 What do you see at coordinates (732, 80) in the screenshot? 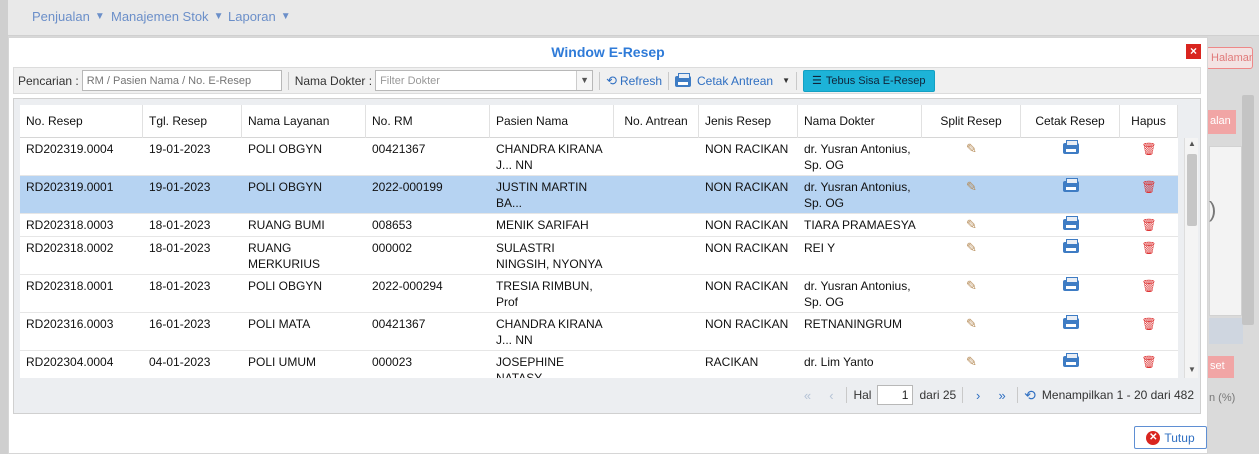
I see `cetak-antrean-button: Cetak Antrean ▼` at bounding box center [732, 80].